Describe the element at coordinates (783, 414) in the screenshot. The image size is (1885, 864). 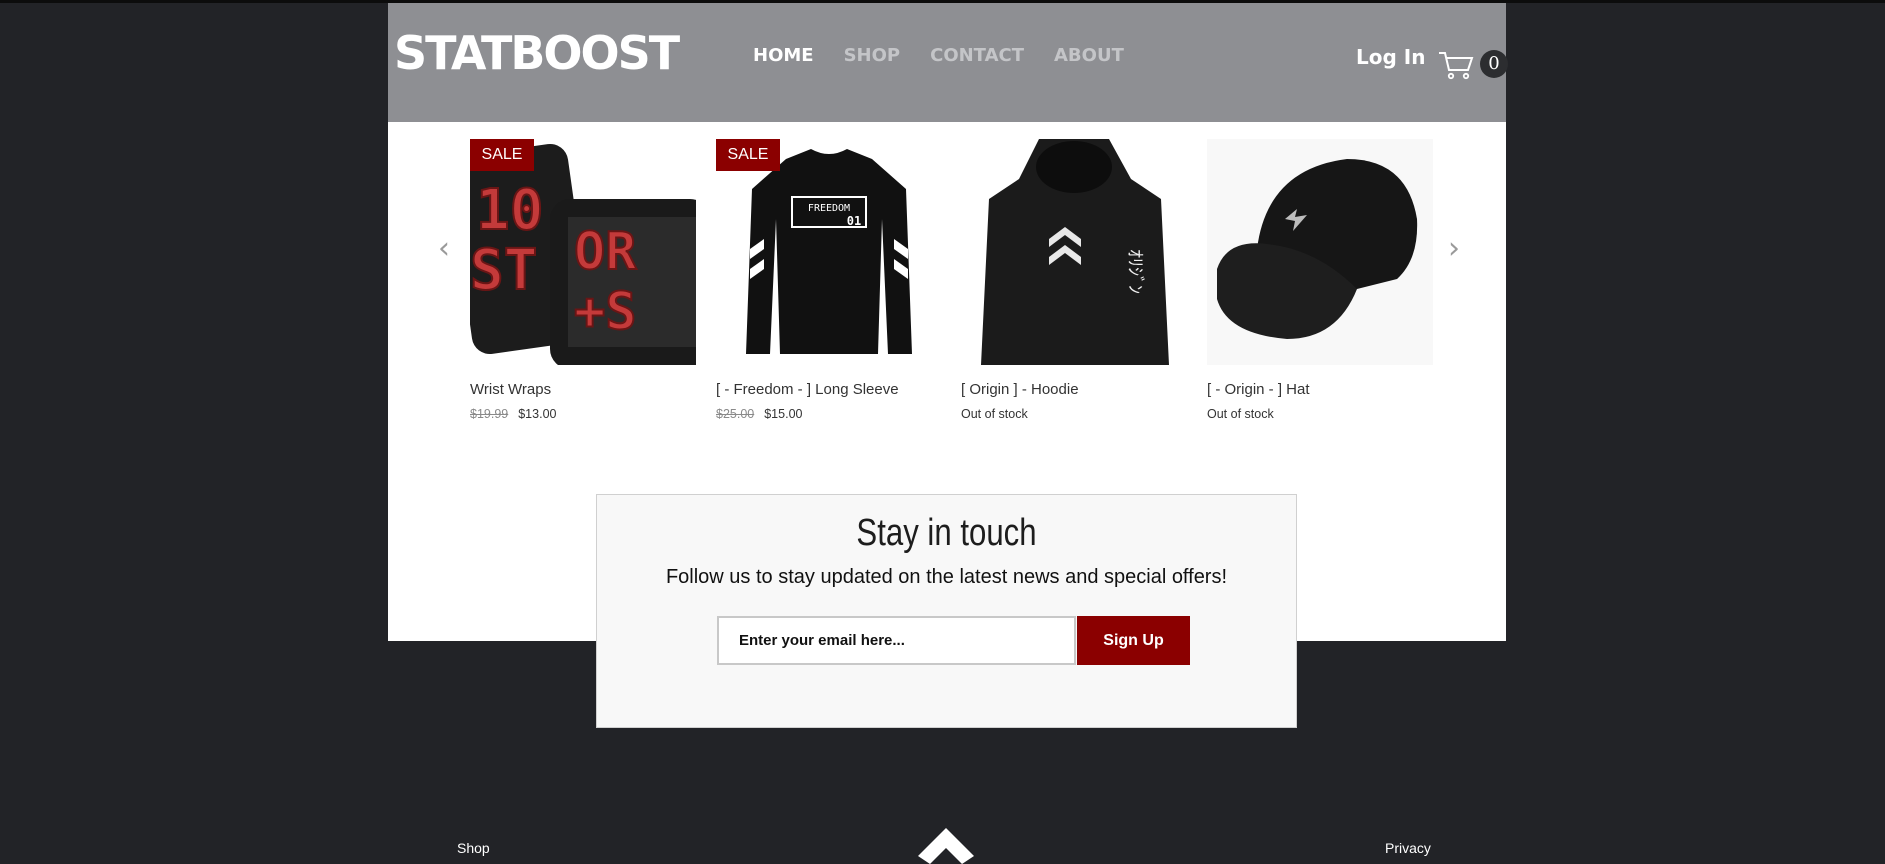
I see `sale-price: $15.00` at that location.